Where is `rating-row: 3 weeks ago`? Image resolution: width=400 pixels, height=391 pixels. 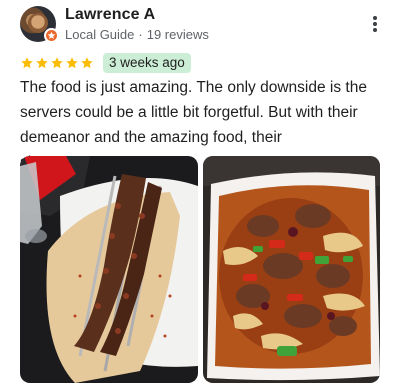
rating-row: 3 weeks ago is located at coordinates (105, 63).